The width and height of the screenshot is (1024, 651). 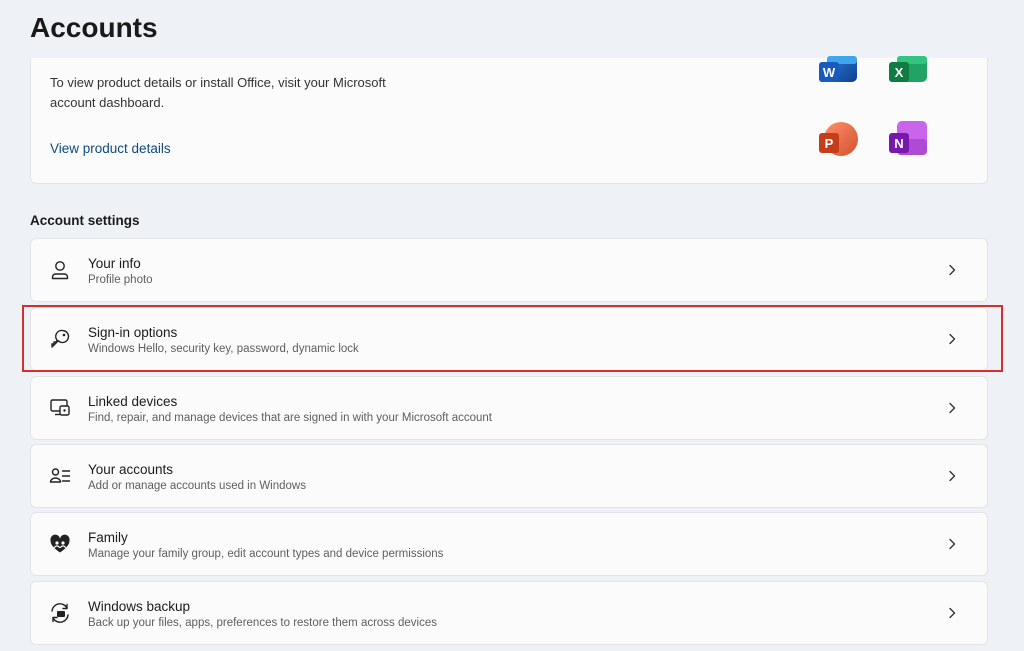 I want to click on person-icon, so click(x=60, y=270).